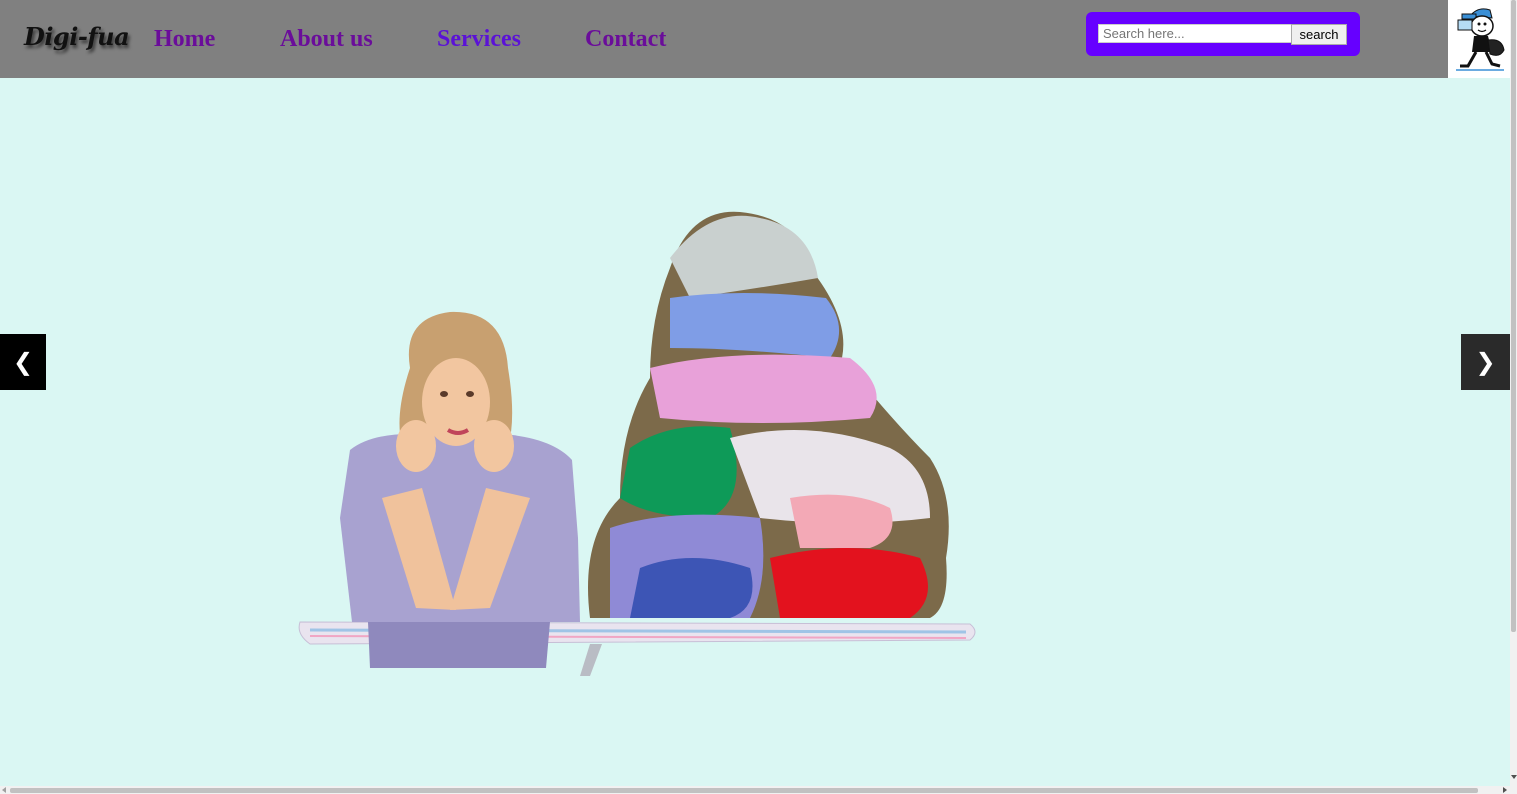 The image size is (1517, 794). What do you see at coordinates (1505, 790) in the screenshot?
I see `scroll-right-arrow-icon` at bounding box center [1505, 790].